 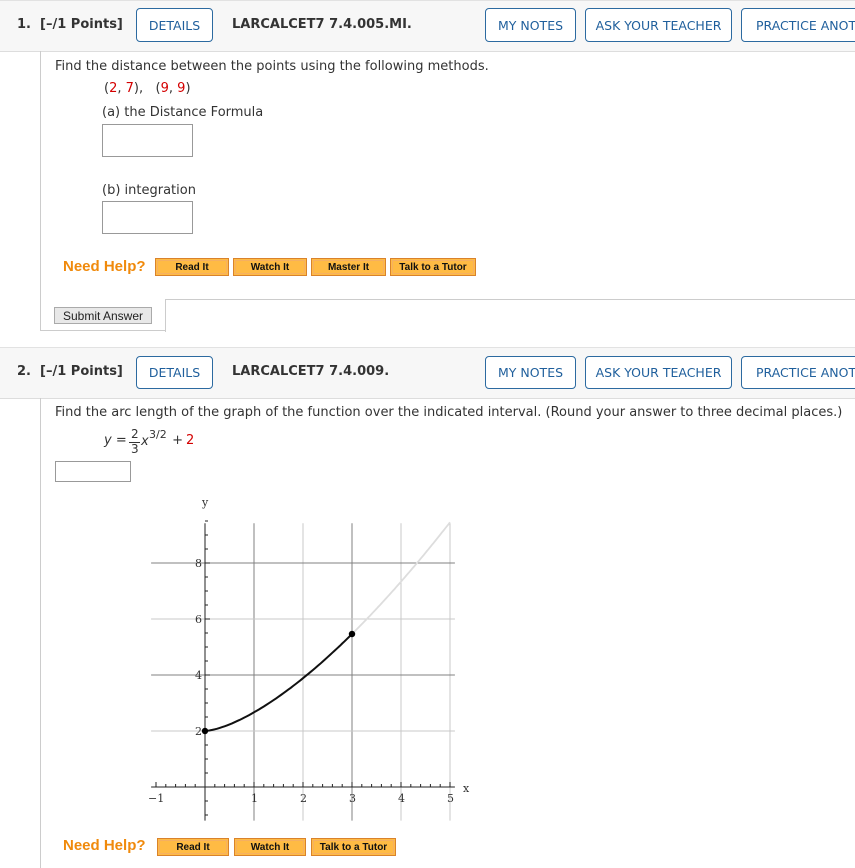 What do you see at coordinates (205, 502) in the screenshot?
I see `y-axis-label: y` at bounding box center [205, 502].